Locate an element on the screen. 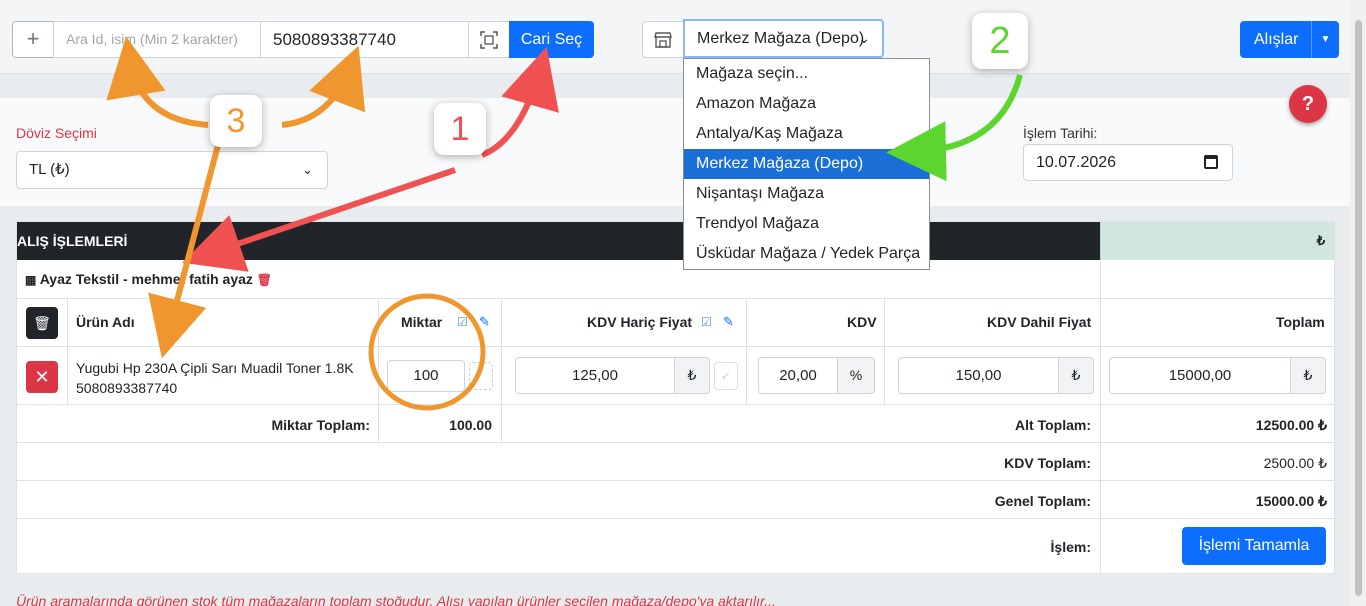  building-icon: ▦ is located at coordinates (31, 280).